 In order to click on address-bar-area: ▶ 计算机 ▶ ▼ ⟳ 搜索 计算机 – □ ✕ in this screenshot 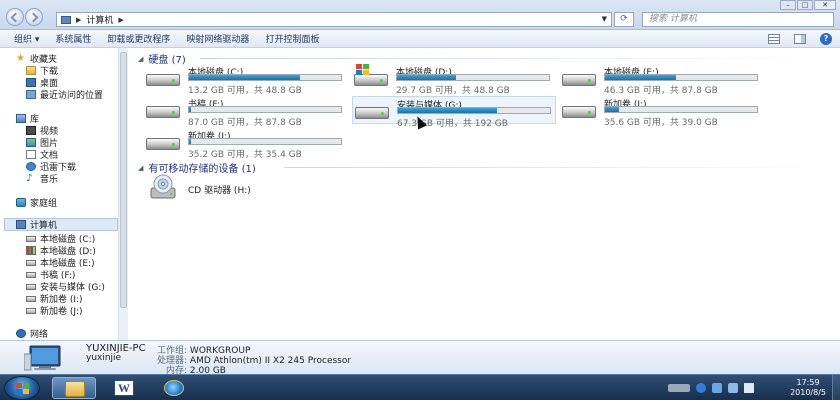, I will do `click(420, 15)`.